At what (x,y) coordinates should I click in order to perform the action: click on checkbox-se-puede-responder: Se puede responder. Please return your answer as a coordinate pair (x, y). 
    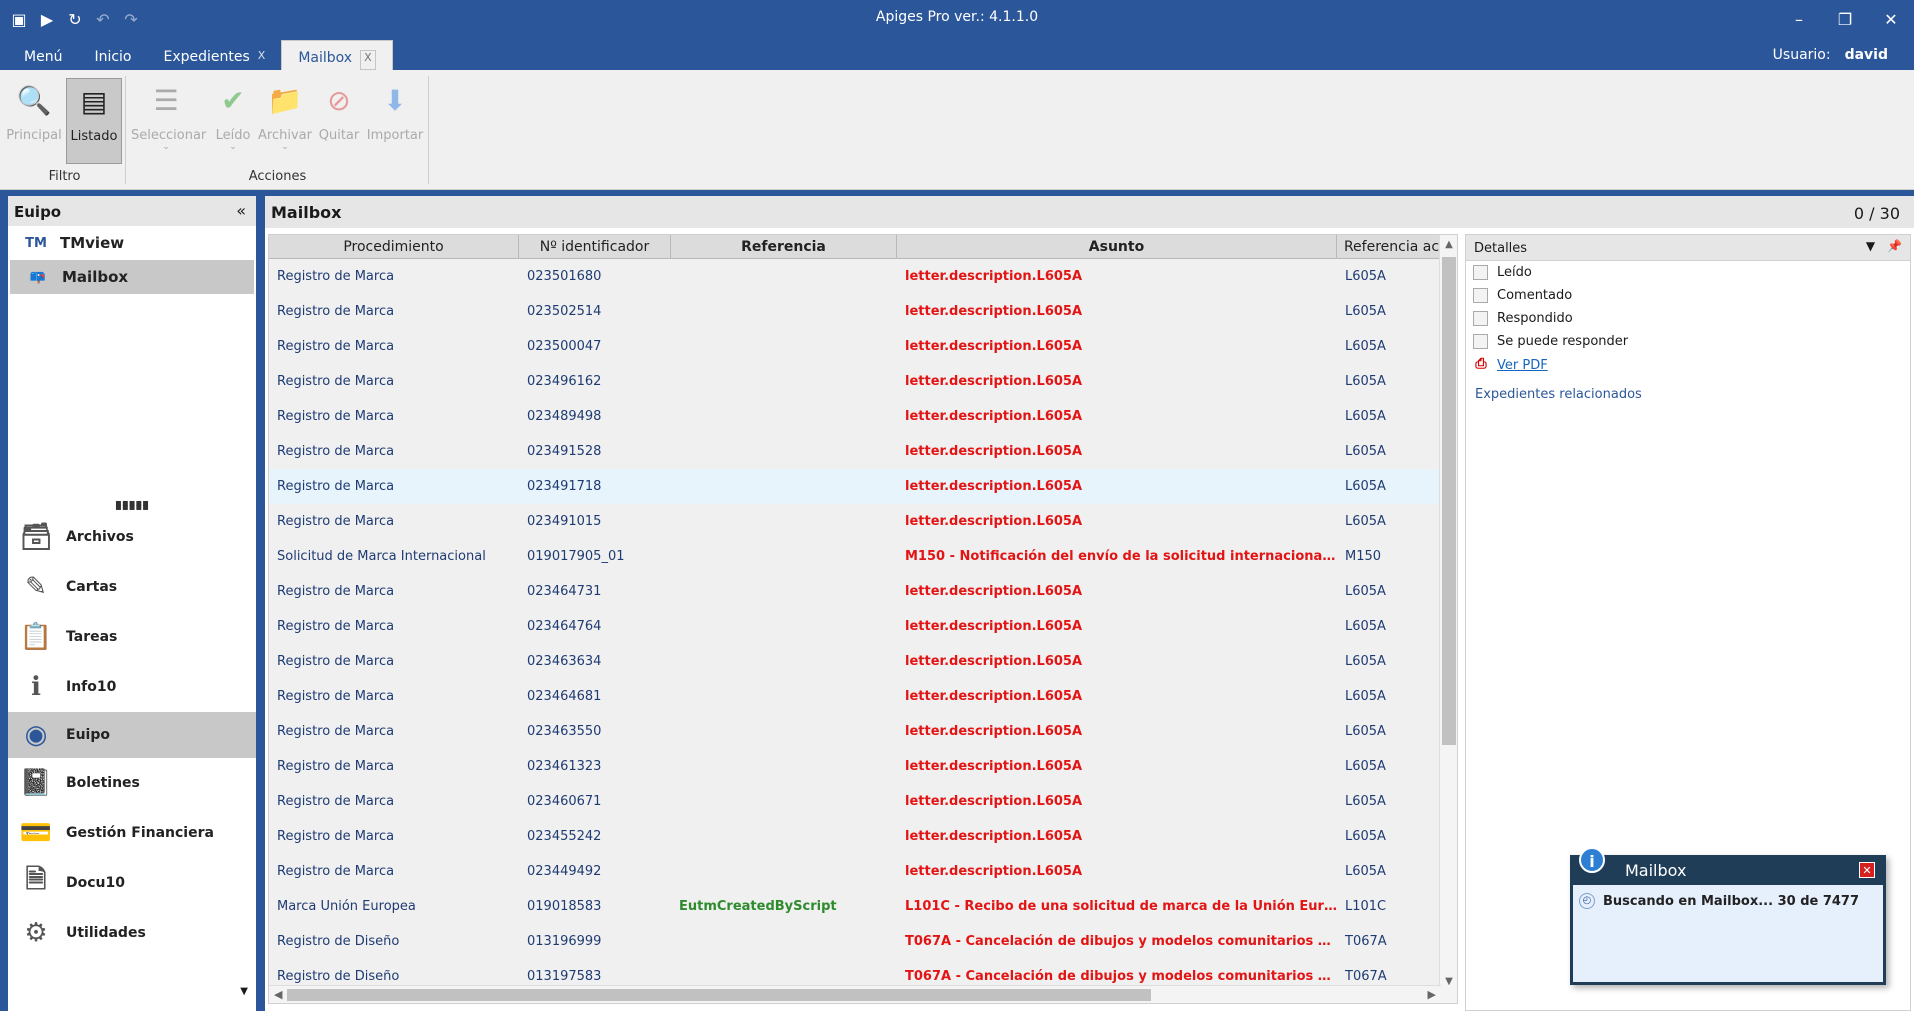
    Looking at the image, I should click on (1688, 341).